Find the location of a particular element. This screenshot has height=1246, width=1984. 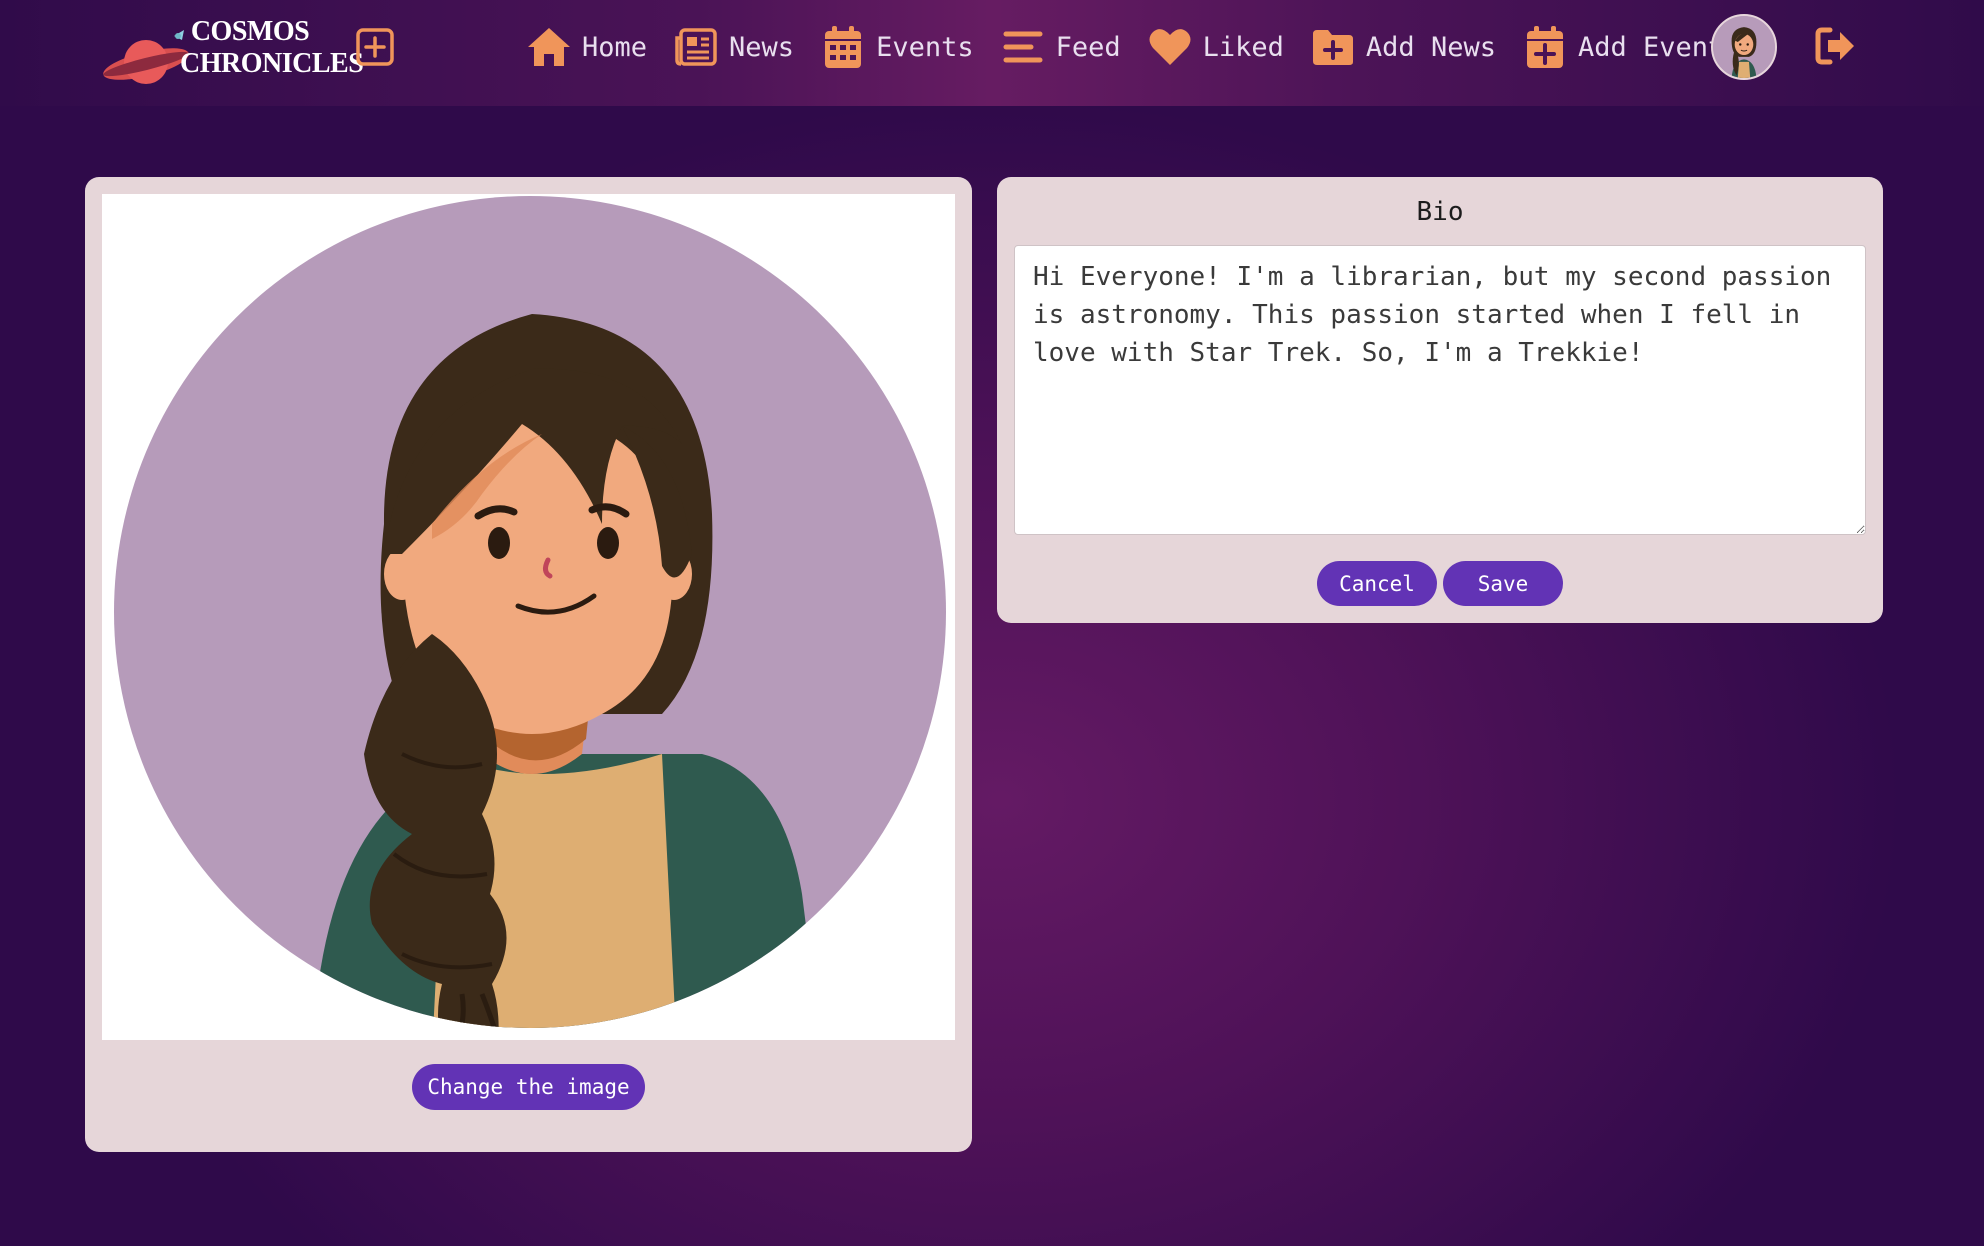

nav-item-label: Events is located at coordinates (925, 47).